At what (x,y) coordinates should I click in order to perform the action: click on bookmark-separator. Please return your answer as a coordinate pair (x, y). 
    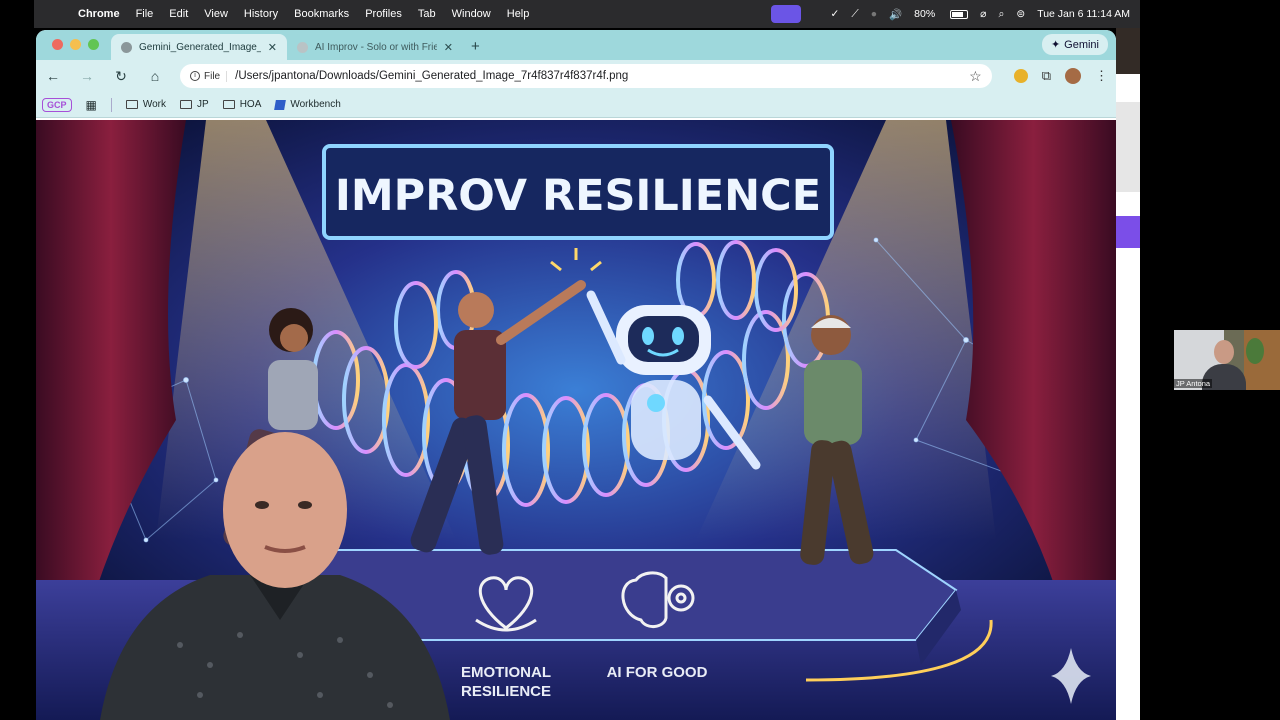
    Looking at the image, I should click on (111, 104).